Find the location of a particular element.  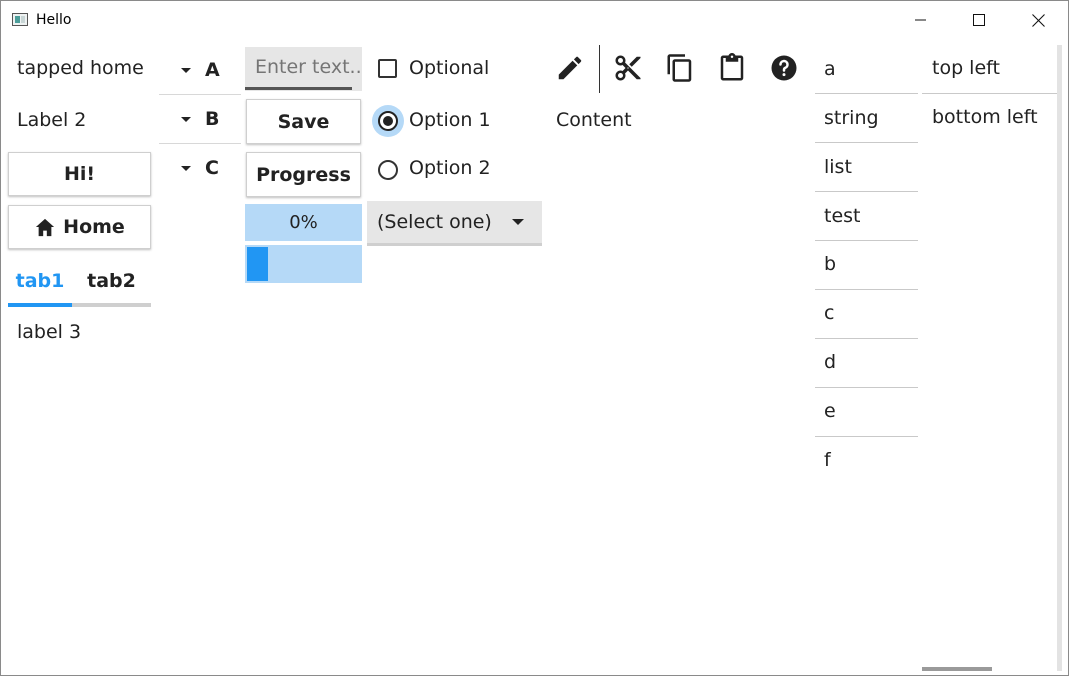

label-2: Label 2 is located at coordinates (52, 120).